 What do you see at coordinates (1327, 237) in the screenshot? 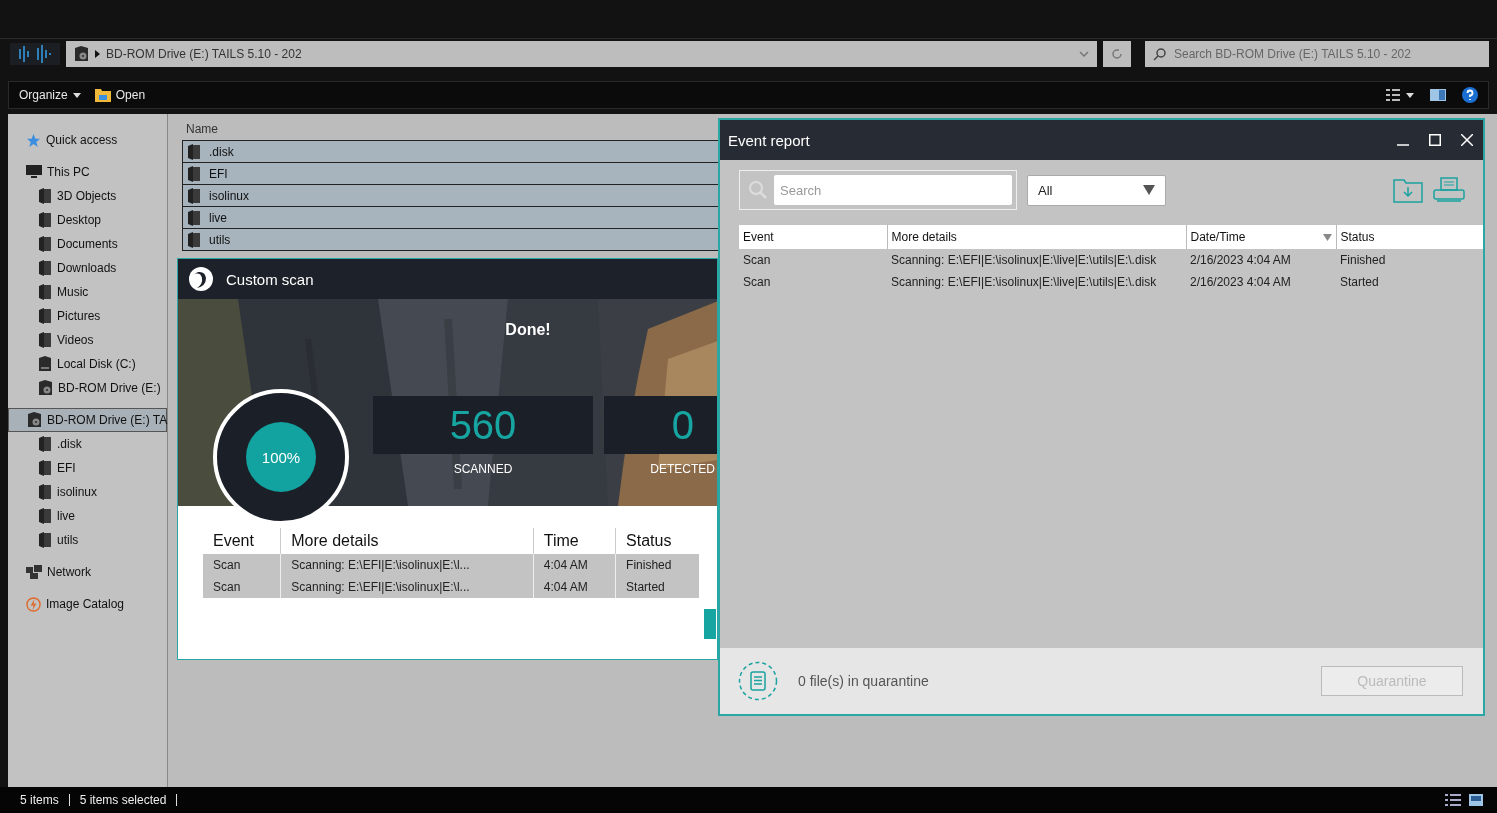
I see `sort-arrow-icon` at bounding box center [1327, 237].